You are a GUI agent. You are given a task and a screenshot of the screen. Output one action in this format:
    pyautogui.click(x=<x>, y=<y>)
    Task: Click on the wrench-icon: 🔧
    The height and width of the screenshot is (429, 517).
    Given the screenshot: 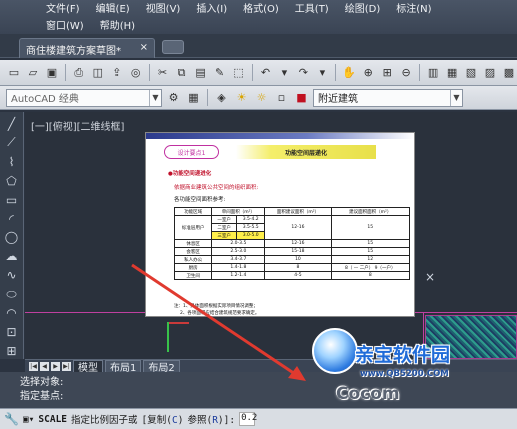 What is the action you would take?
    pyautogui.click(x=11, y=419)
    